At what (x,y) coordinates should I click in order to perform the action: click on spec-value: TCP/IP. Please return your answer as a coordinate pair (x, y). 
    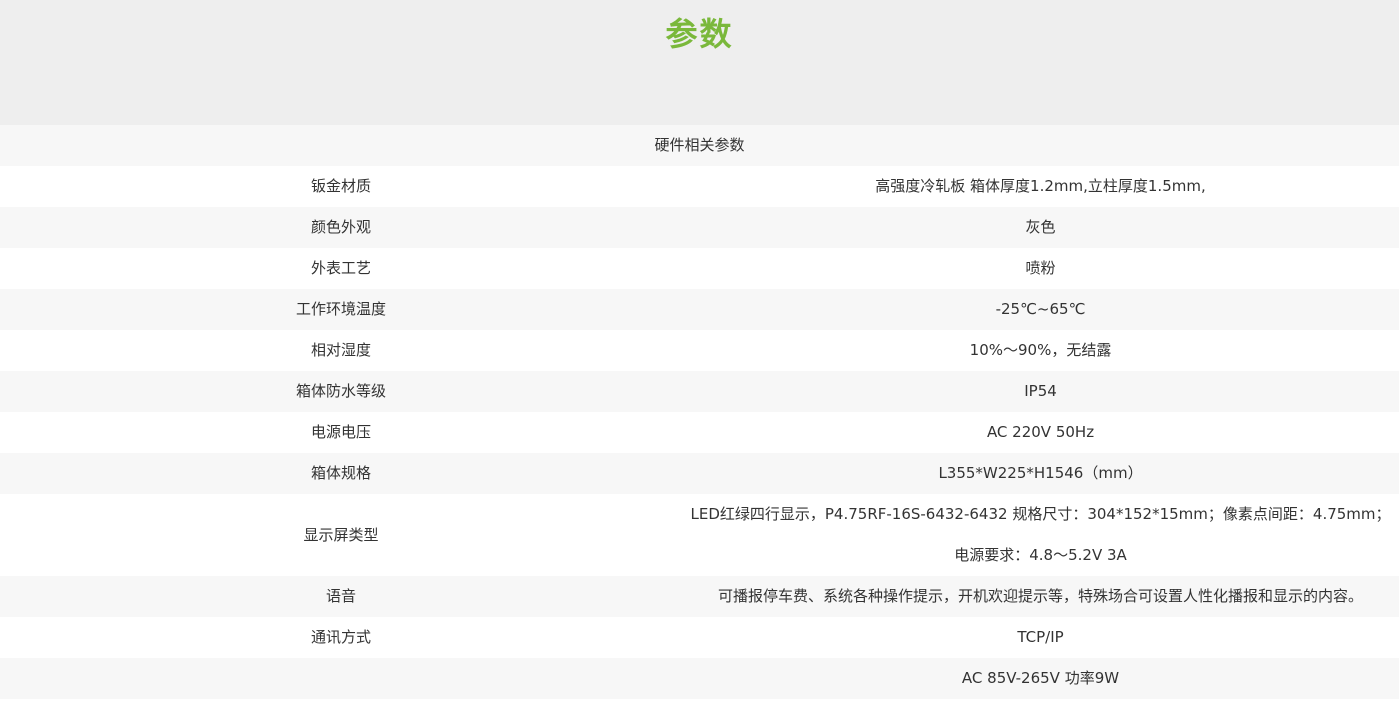
    Looking at the image, I should click on (1040, 637).